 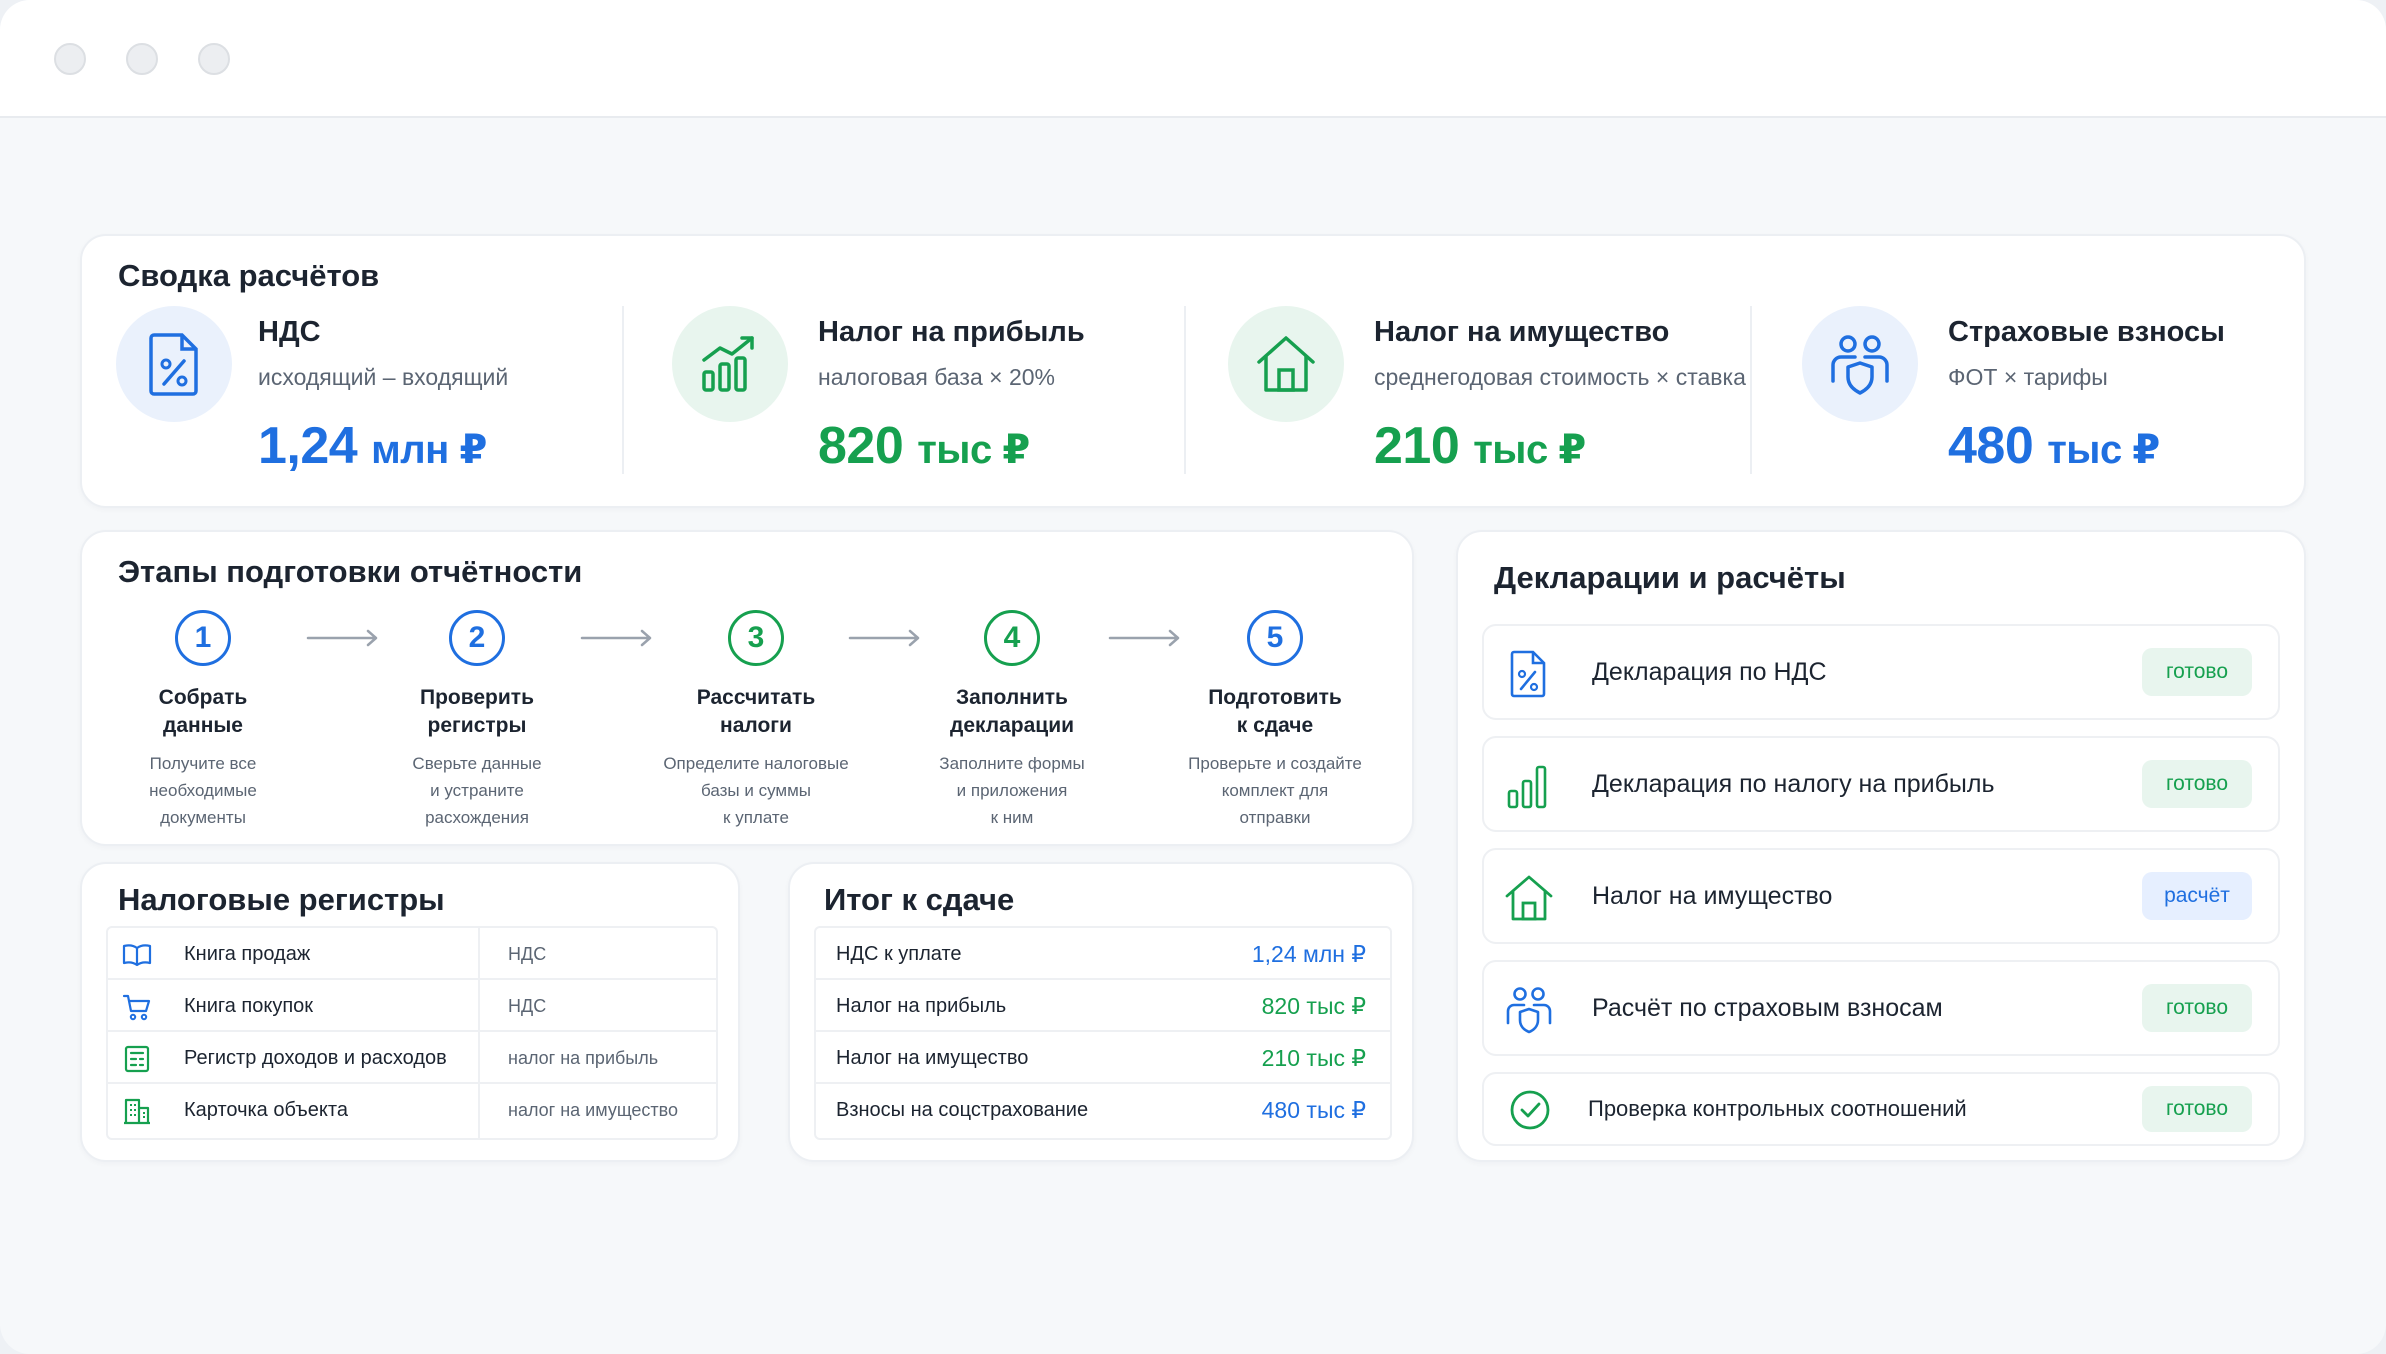 I want to click on declaration-row-insurance: Расчёт по страховым взносам готово, so click(x=1881, y=1008).